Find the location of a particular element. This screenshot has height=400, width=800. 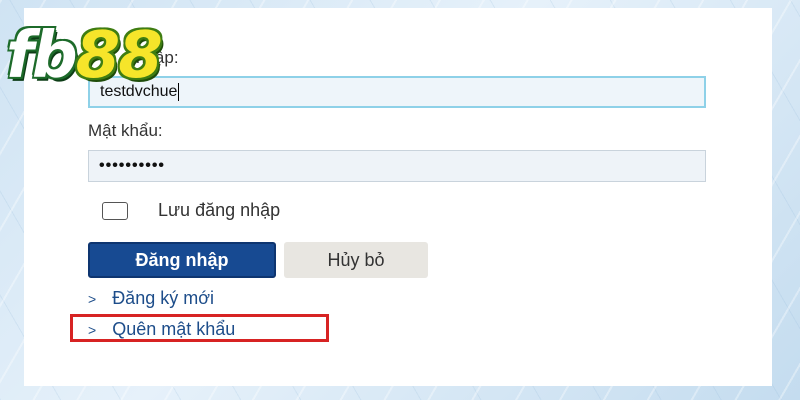

password-label: Mật khẩu: is located at coordinates (125, 130).